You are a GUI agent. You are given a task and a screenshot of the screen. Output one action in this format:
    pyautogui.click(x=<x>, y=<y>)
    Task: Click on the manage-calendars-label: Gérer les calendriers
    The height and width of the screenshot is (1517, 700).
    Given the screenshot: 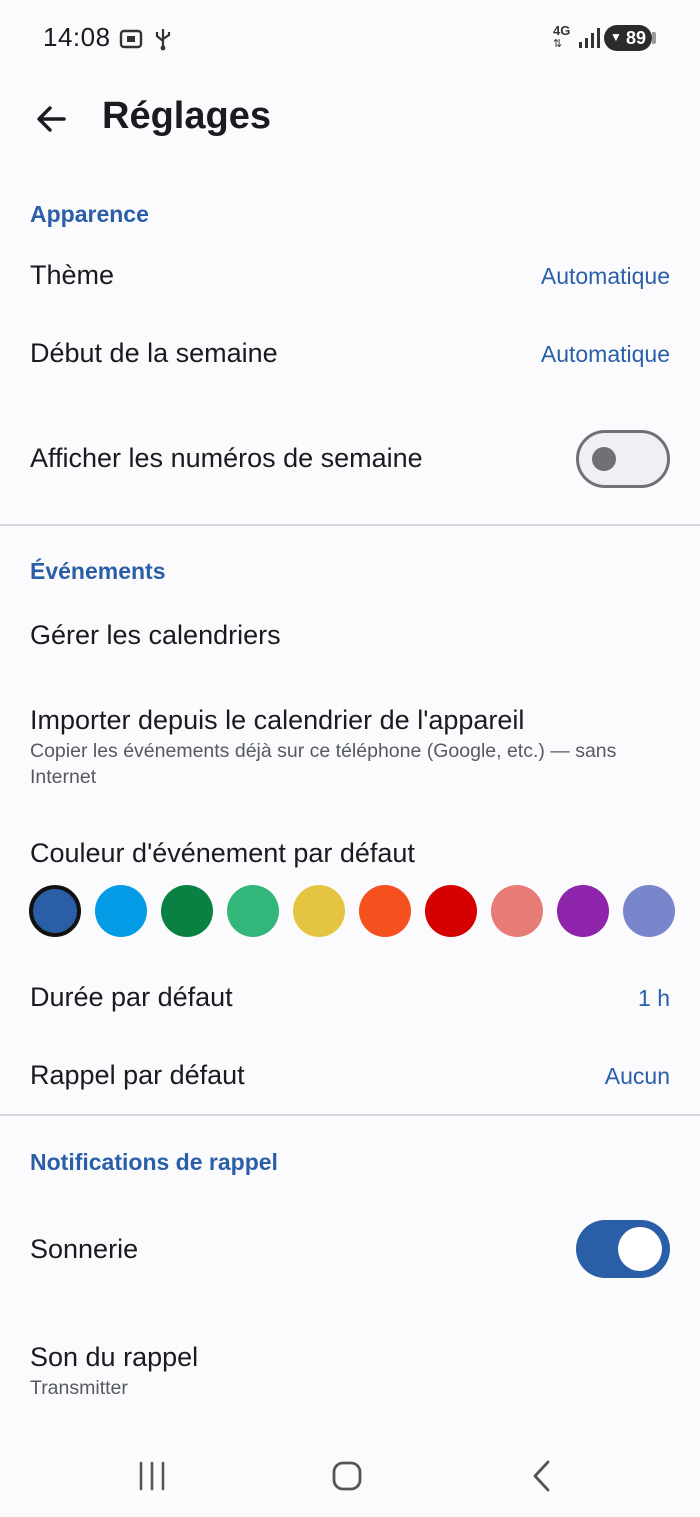 What is the action you would take?
    pyautogui.click(x=155, y=635)
    